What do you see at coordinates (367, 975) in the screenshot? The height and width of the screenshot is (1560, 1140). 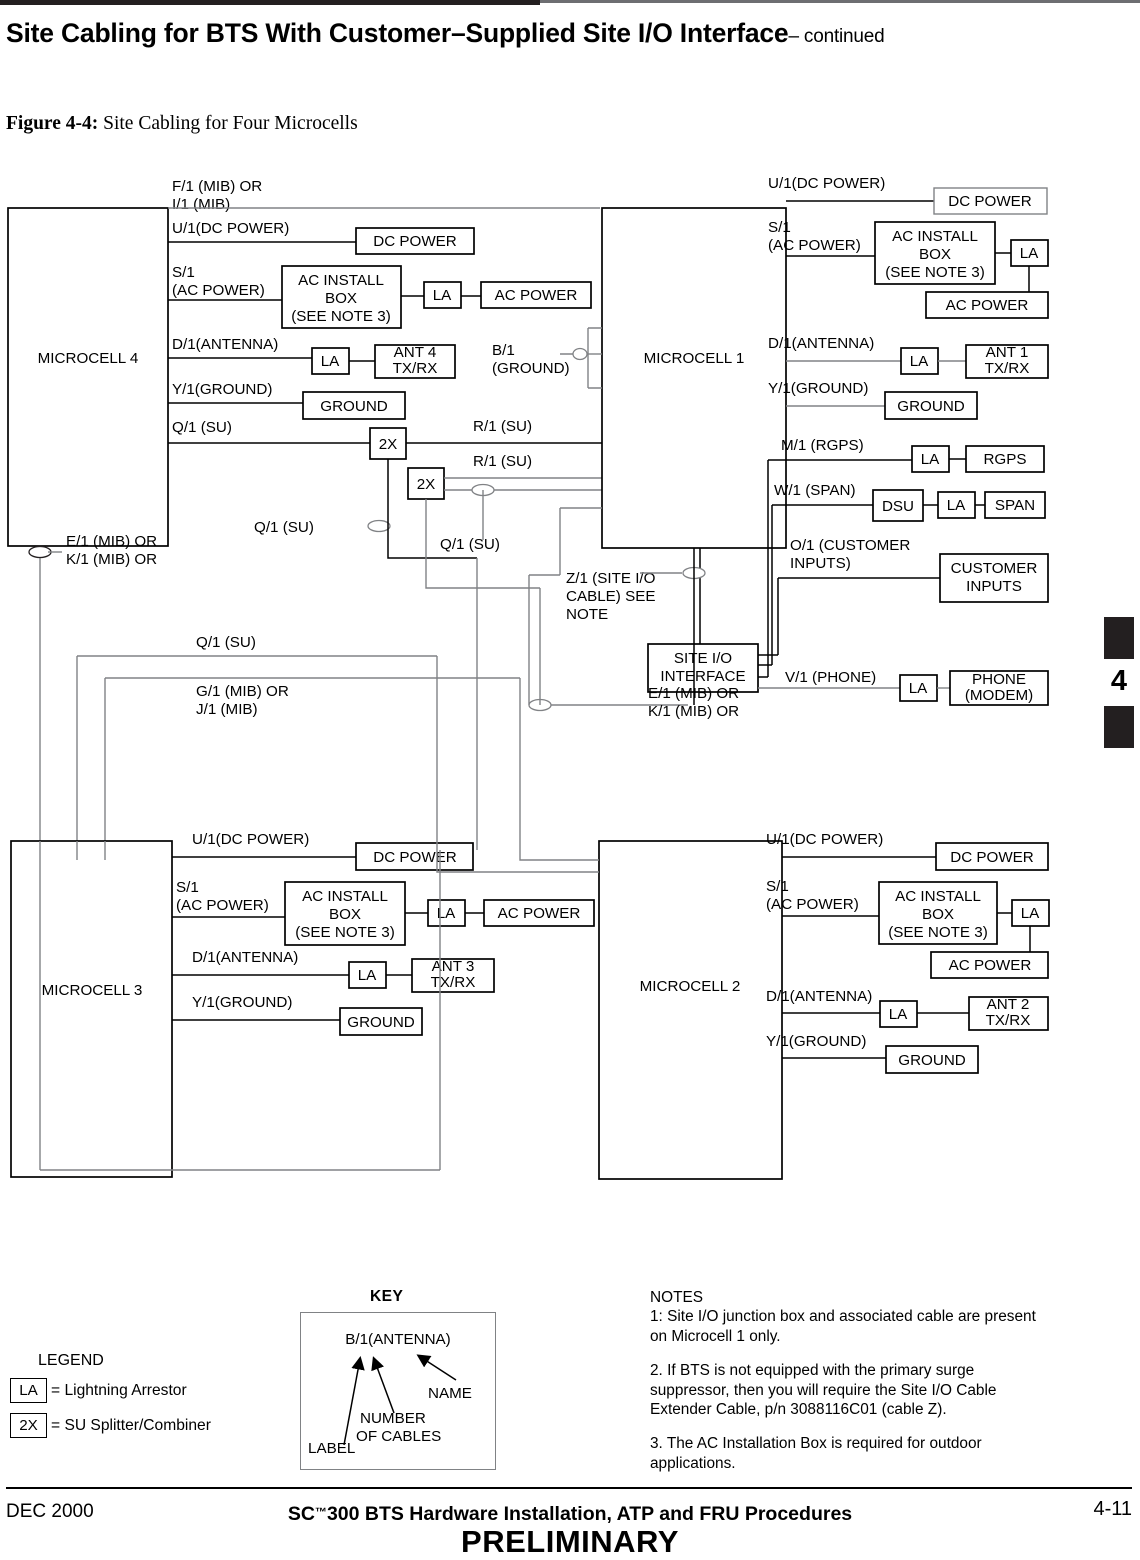 I see `mc3-la-ant-label: LA` at bounding box center [367, 975].